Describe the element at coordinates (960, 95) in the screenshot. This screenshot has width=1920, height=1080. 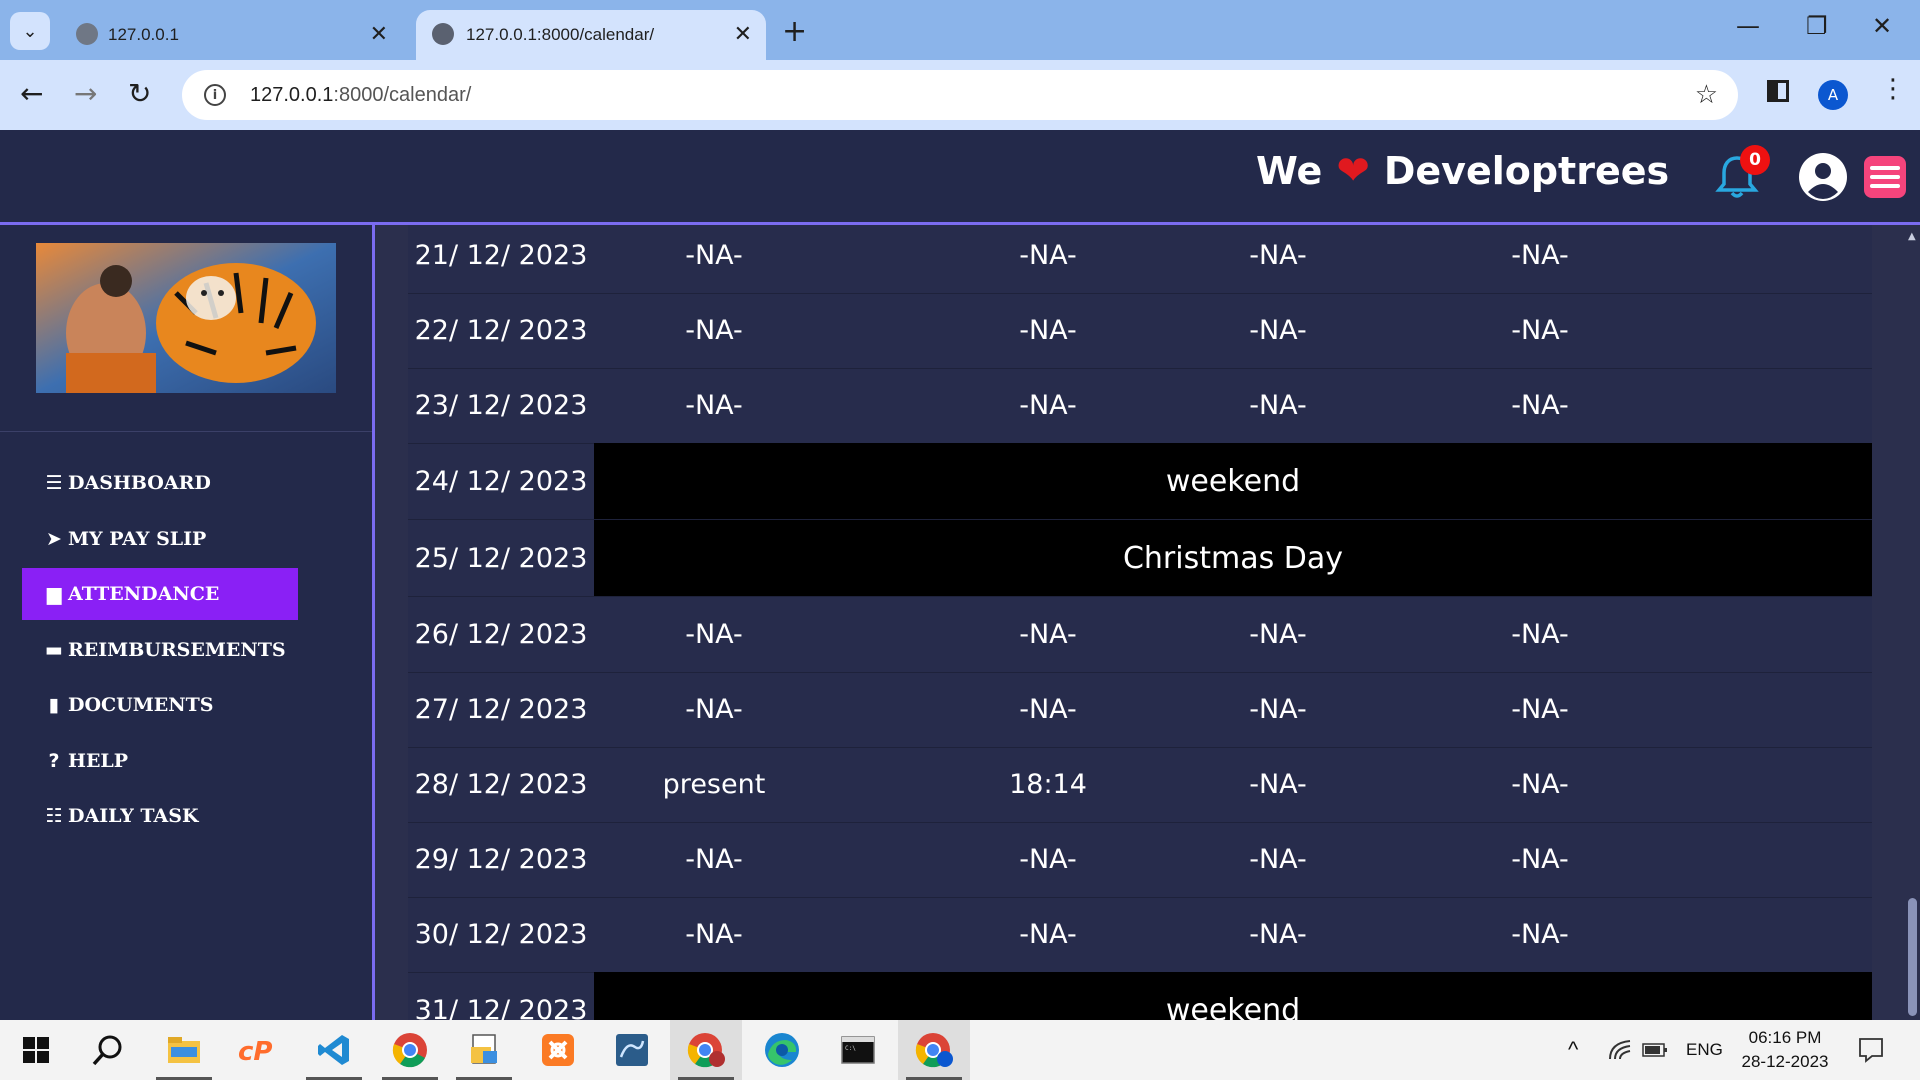
I see `address-bar: i 127.0.0.1:8000/calendar/ ☆` at that location.